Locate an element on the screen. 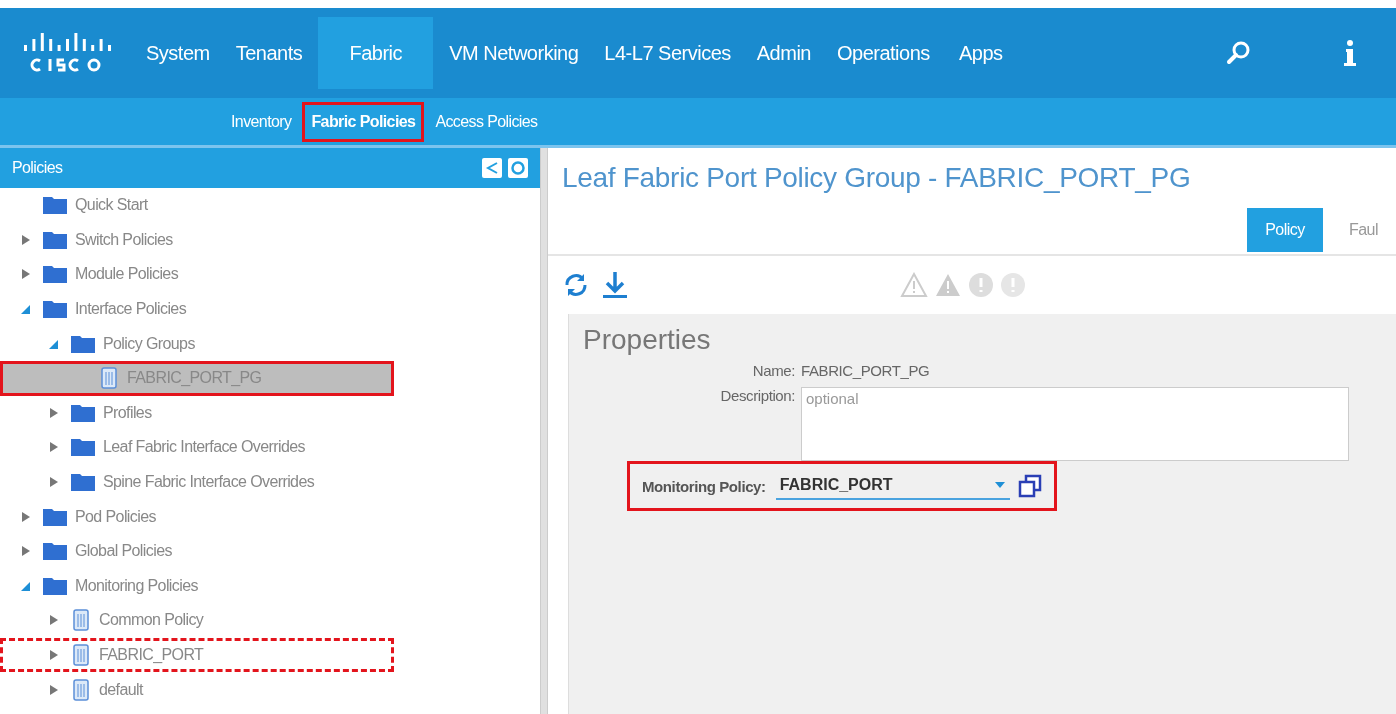 The image size is (1396, 714). tree-item-label: FABRIC_PORT is located at coordinates (151, 655).